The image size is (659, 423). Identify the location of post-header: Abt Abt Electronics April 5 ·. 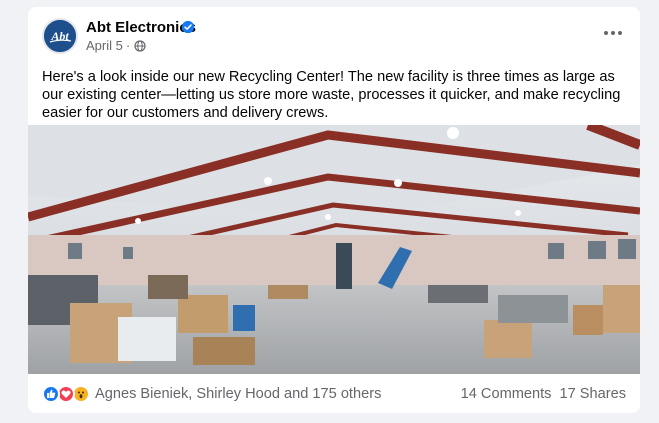
(334, 35).